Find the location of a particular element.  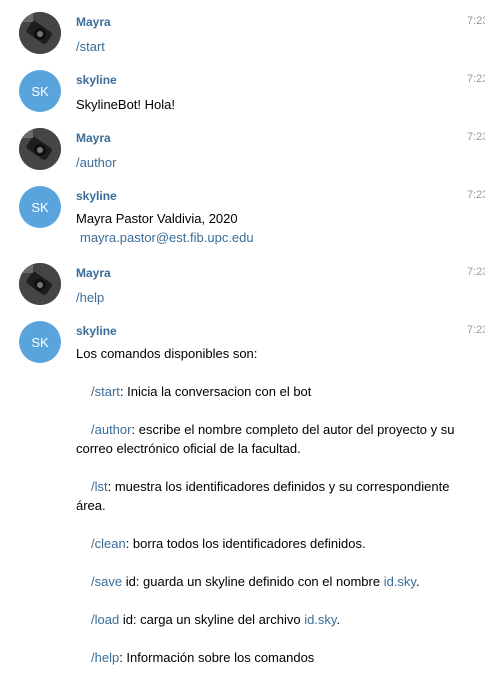

message-text: /start is located at coordinates (271, 46).